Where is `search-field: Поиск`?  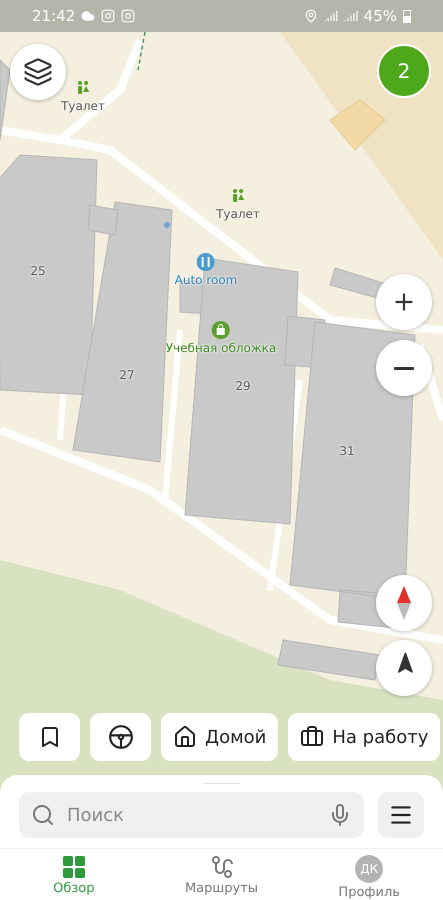
search-field: Поиск is located at coordinates (191, 815).